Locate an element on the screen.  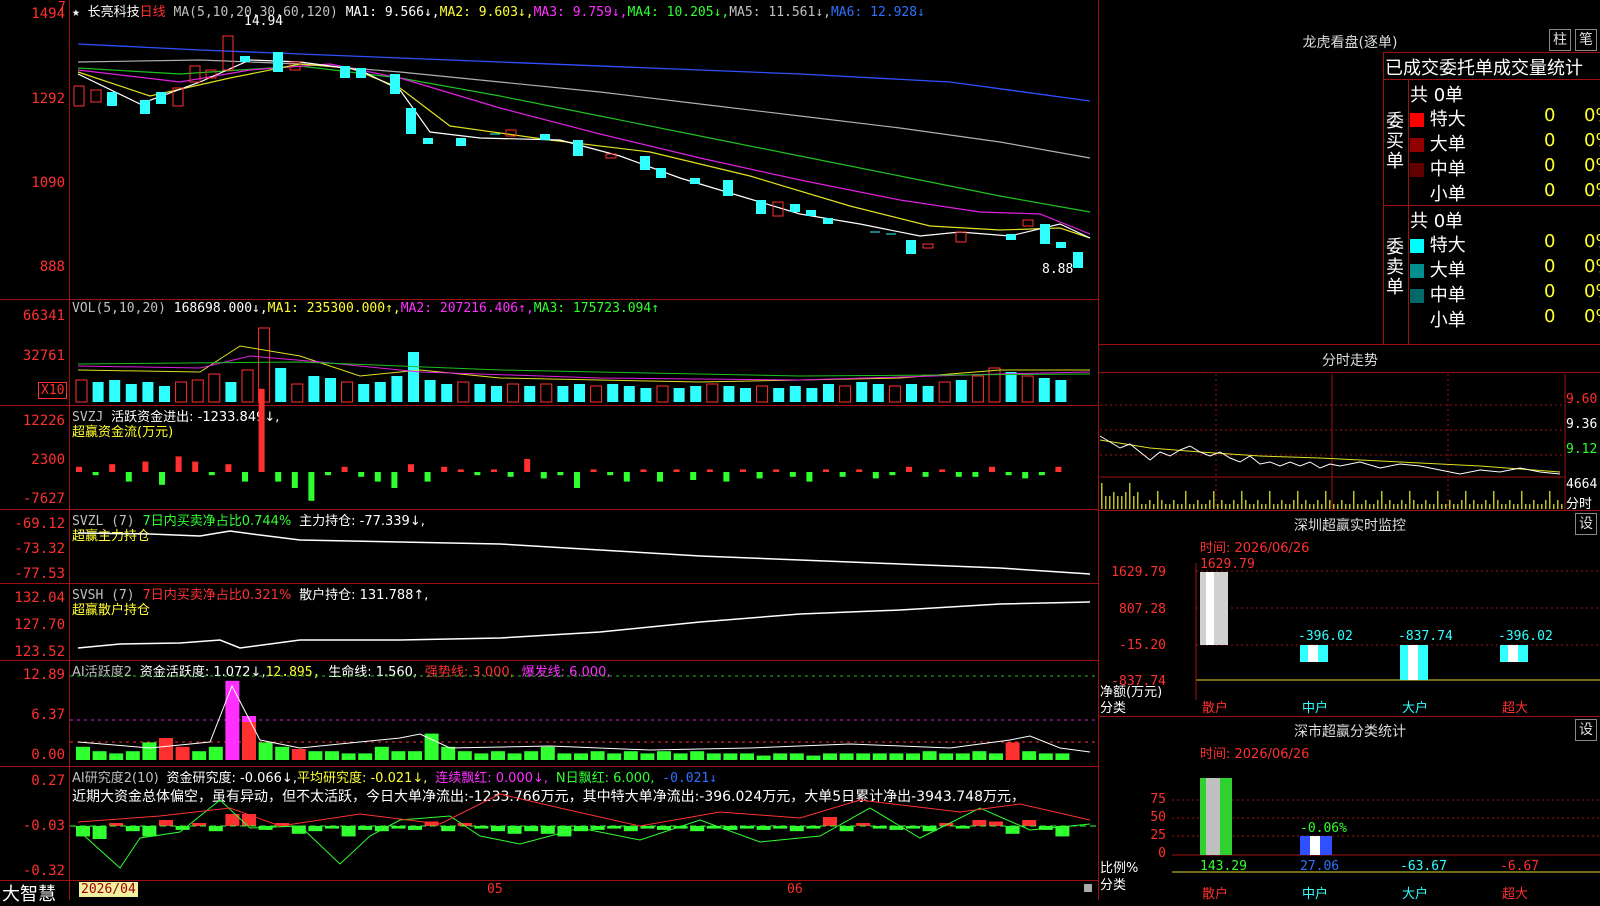
sz-settings-button: 设 is located at coordinates (1586, 524).